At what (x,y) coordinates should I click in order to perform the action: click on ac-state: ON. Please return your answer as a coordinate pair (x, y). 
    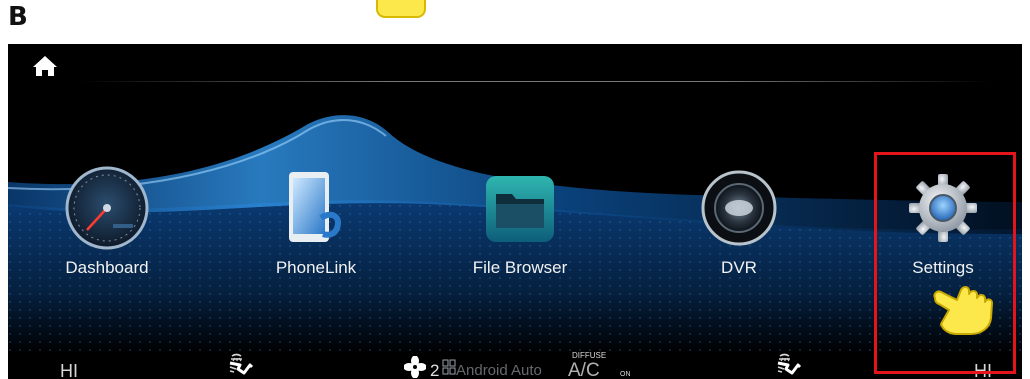
    Looking at the image, I should click on (625, 374).